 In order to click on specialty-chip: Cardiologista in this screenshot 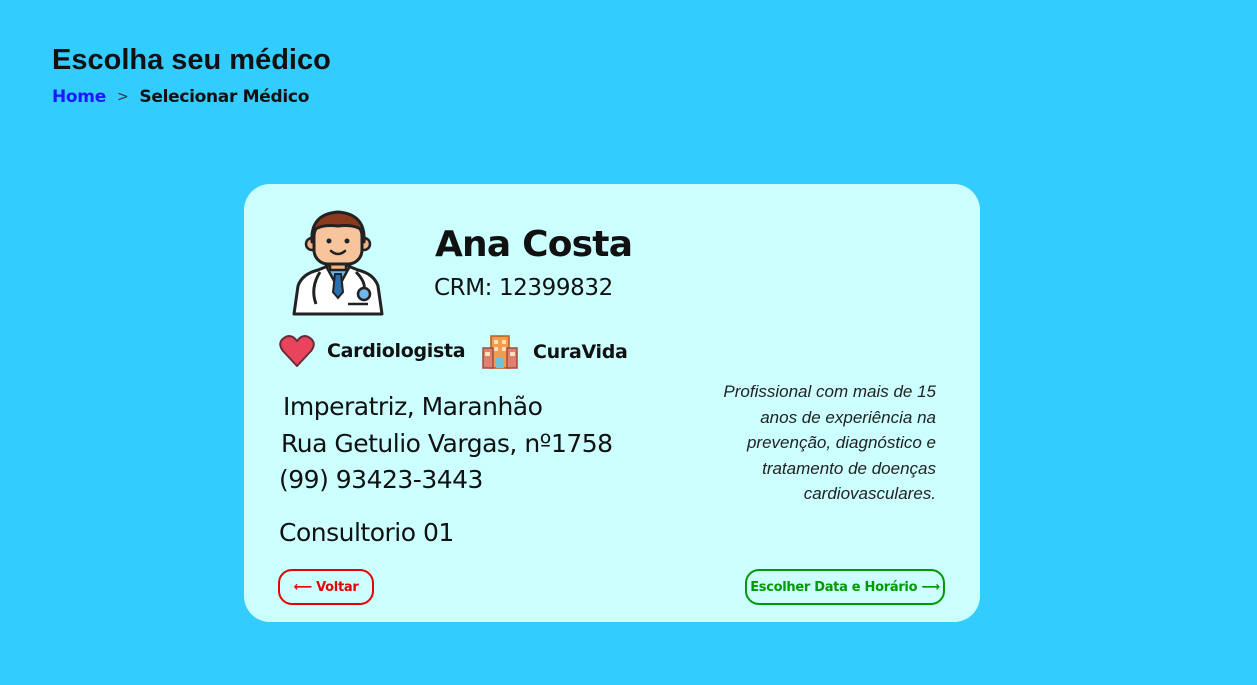, I will do `click(372, 351)`.